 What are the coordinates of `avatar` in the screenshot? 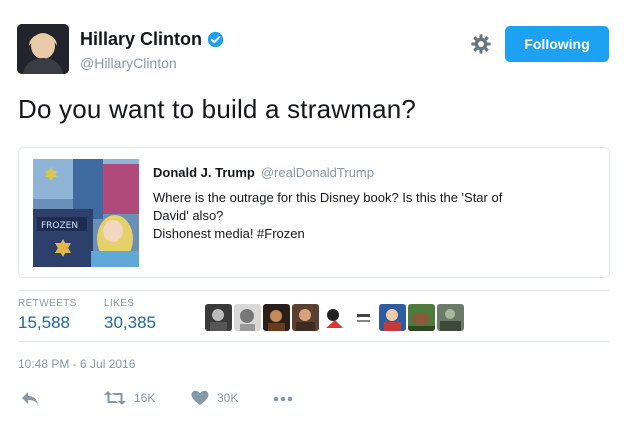 It's located at (43, 49).